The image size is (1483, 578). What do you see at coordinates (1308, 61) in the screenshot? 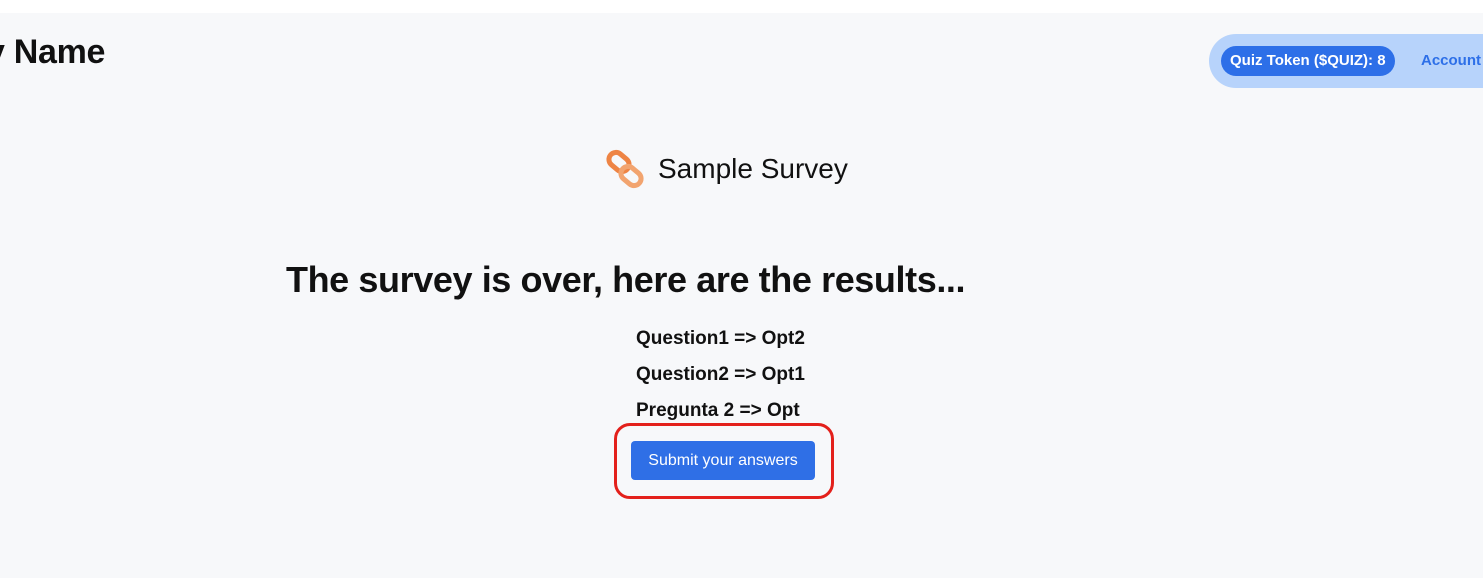
I see `quiz-token-badge: Quiz Token ($QUIZ): 8` at bounding box center [1308, 61].